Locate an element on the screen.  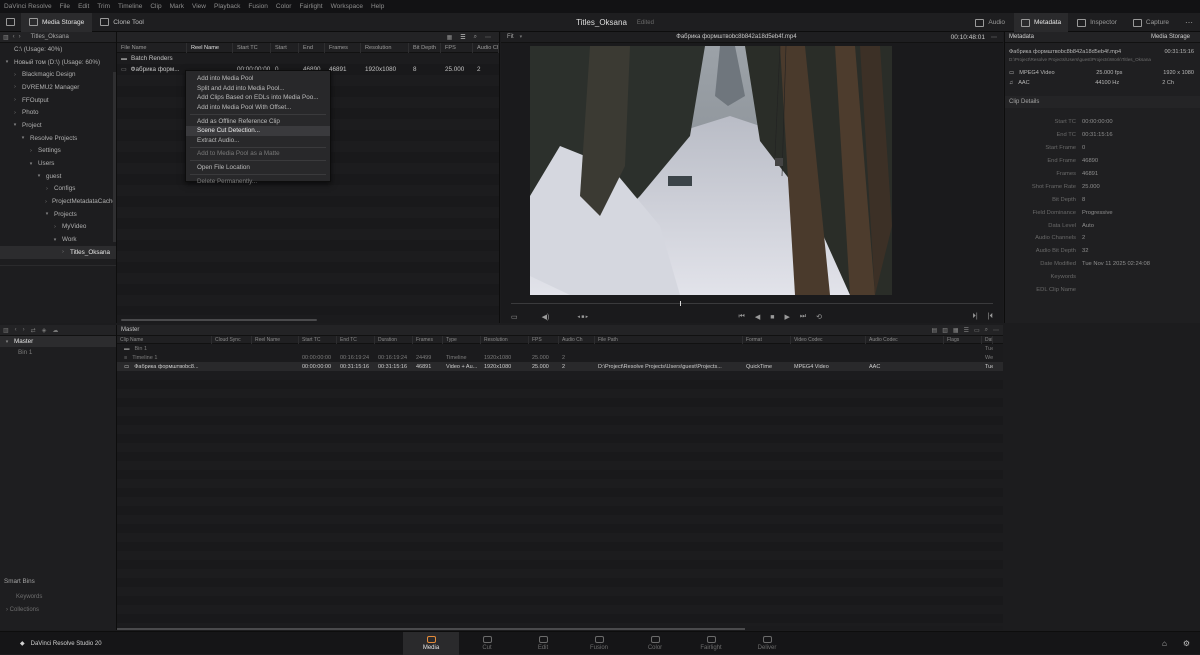
metadata-value: 0 is located at coordinates (1083, 148).